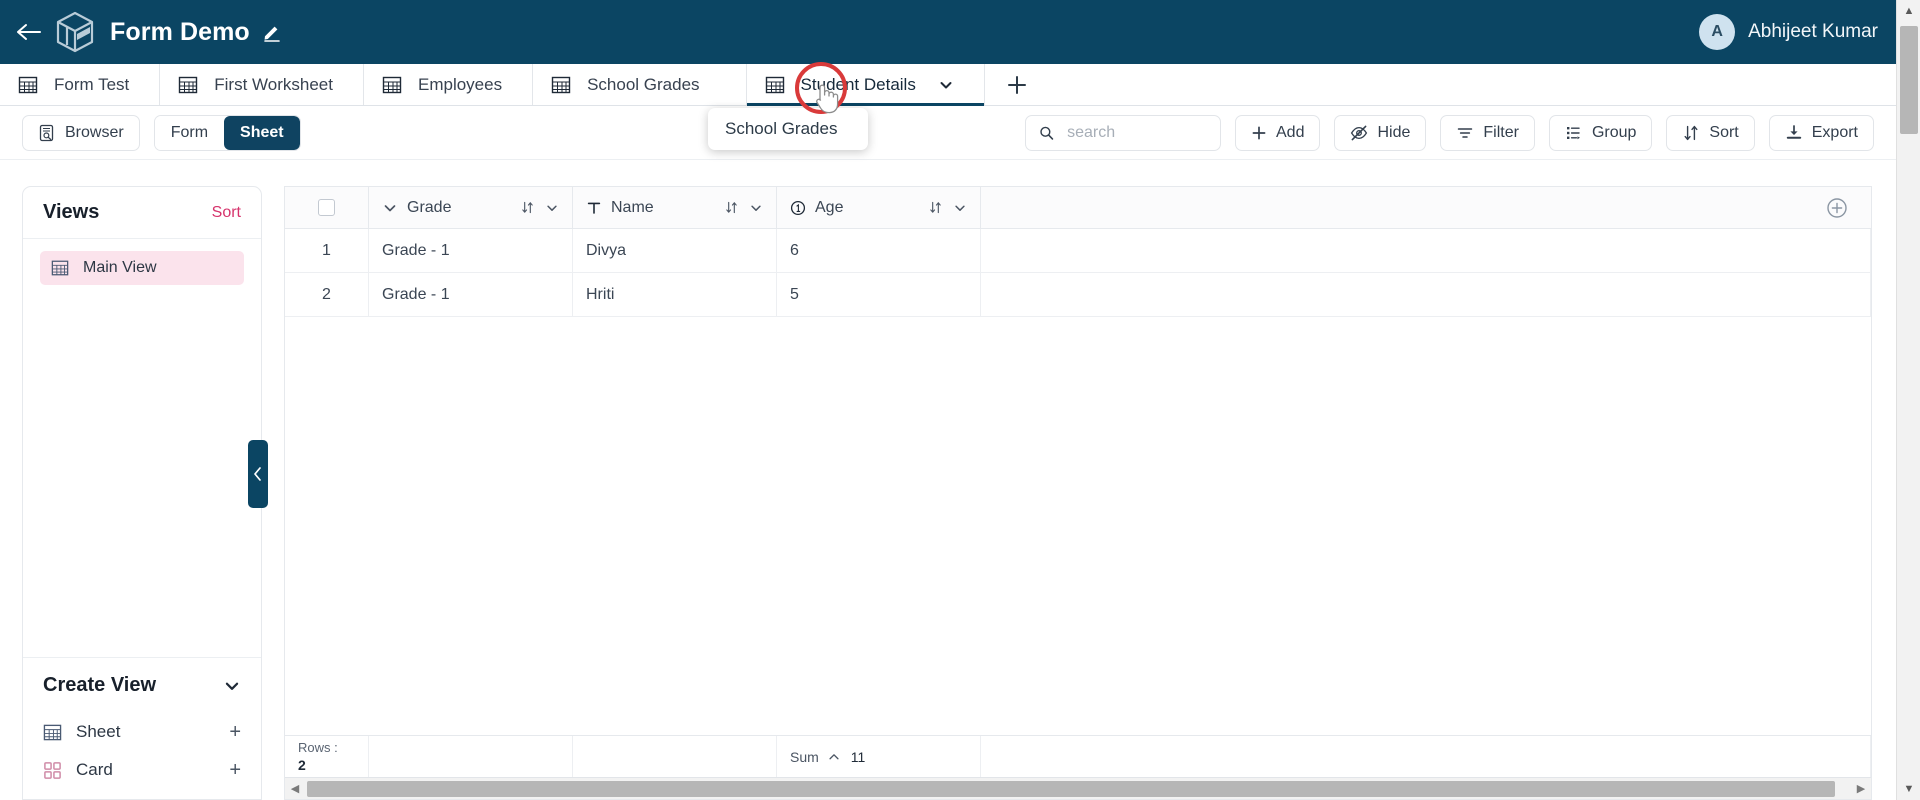 This screenshot has width=1920, height=800. Describe the element at coordinates (1071, 788) in the screenshot. I see `hscroll-thumb` at that location.